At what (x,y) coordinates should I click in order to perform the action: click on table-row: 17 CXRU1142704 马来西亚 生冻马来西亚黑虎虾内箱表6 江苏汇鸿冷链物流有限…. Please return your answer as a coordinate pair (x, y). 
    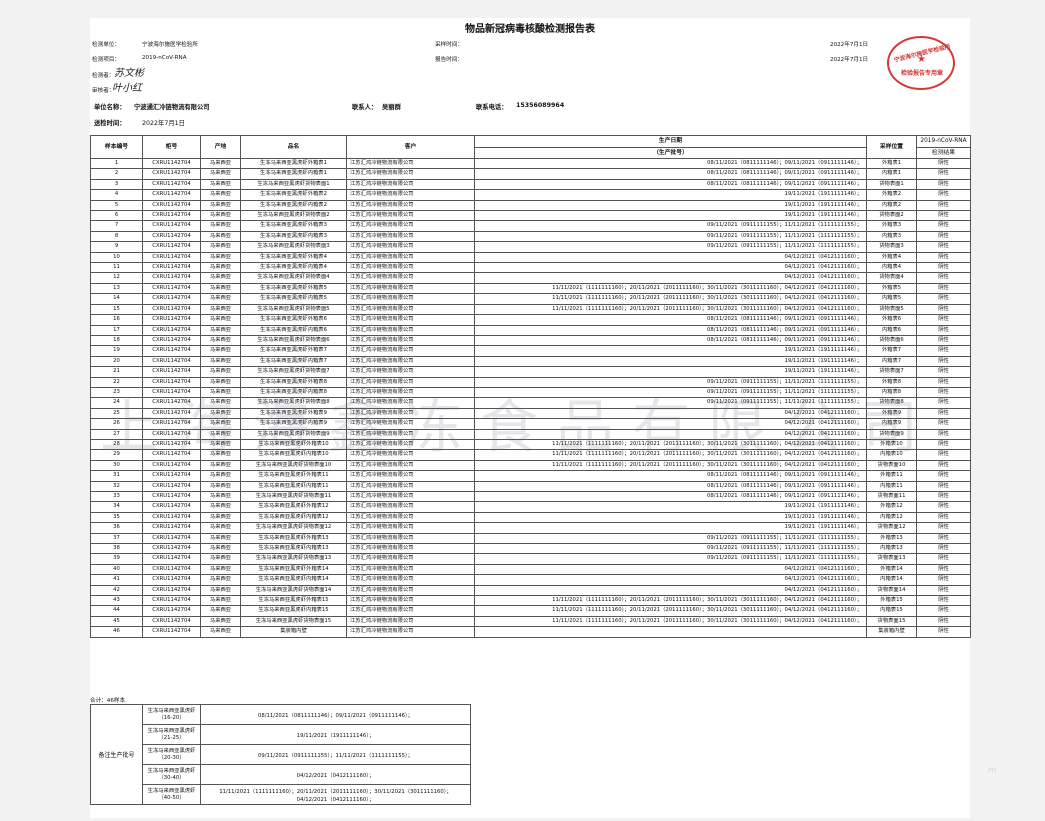
    Looking at the image, I should click on (530, 330).